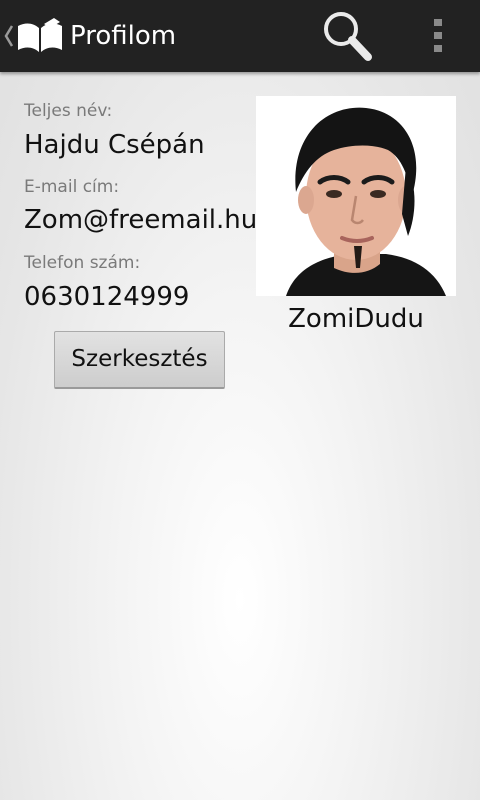 The height and width of the screenshot is (800, 480). What do you see at coordinates (72, 187) in the screenshot?
I see `email-label: E-mail cím:` at bounding box center [72, 187].